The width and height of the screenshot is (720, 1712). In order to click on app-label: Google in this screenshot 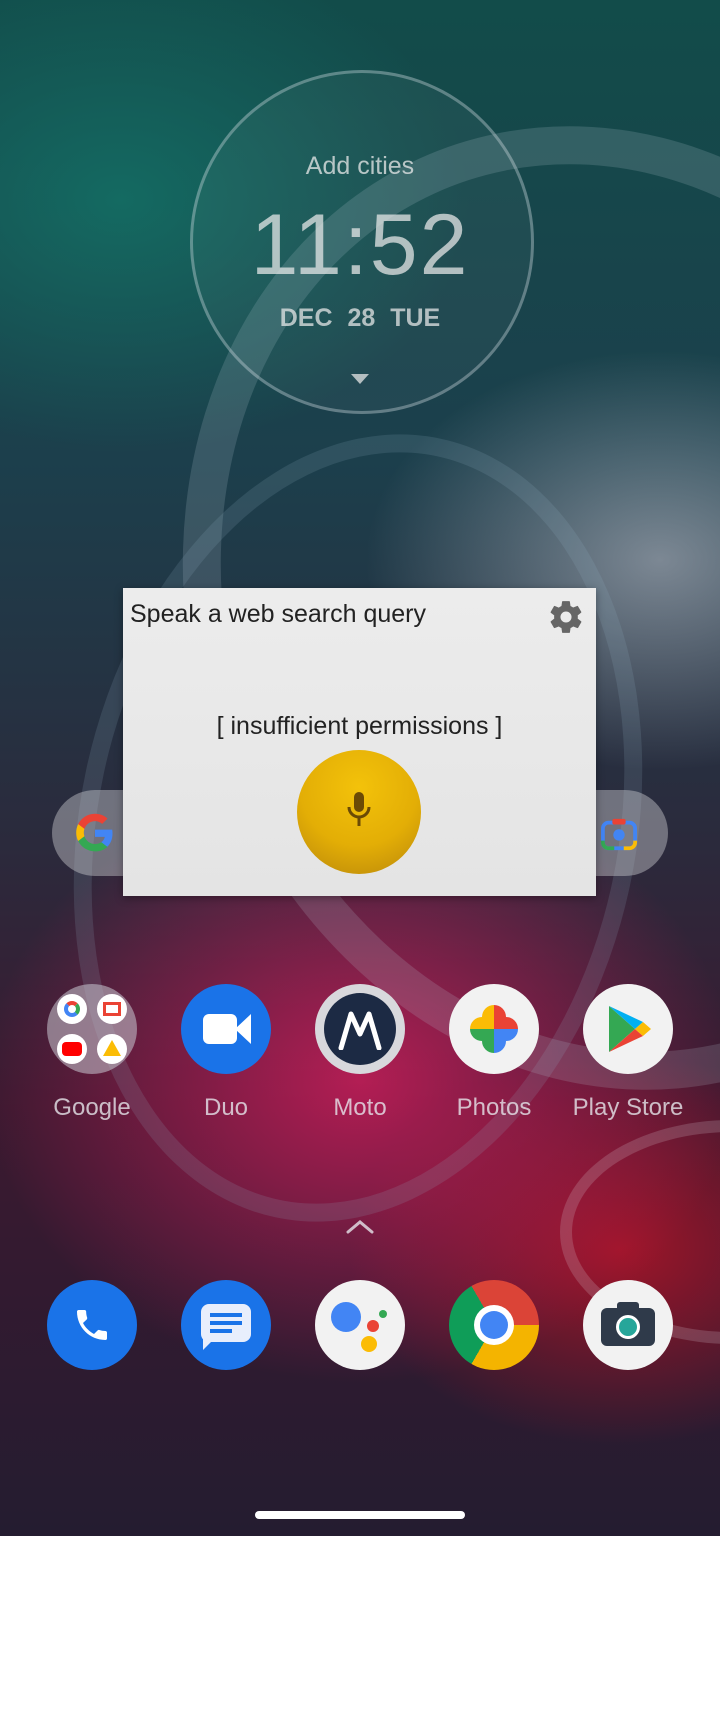, I will do `click(92, 1107)`.